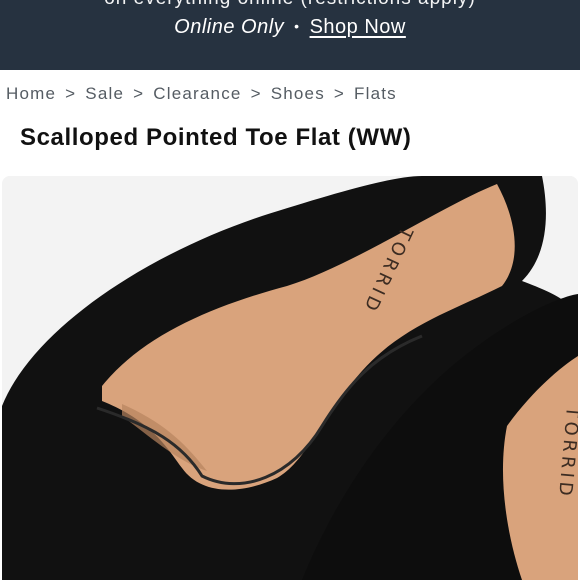 The image size is (580, 580). I want to click on product-title: Scalloped Pointed Toe Flat (WW), so click(216, 137).